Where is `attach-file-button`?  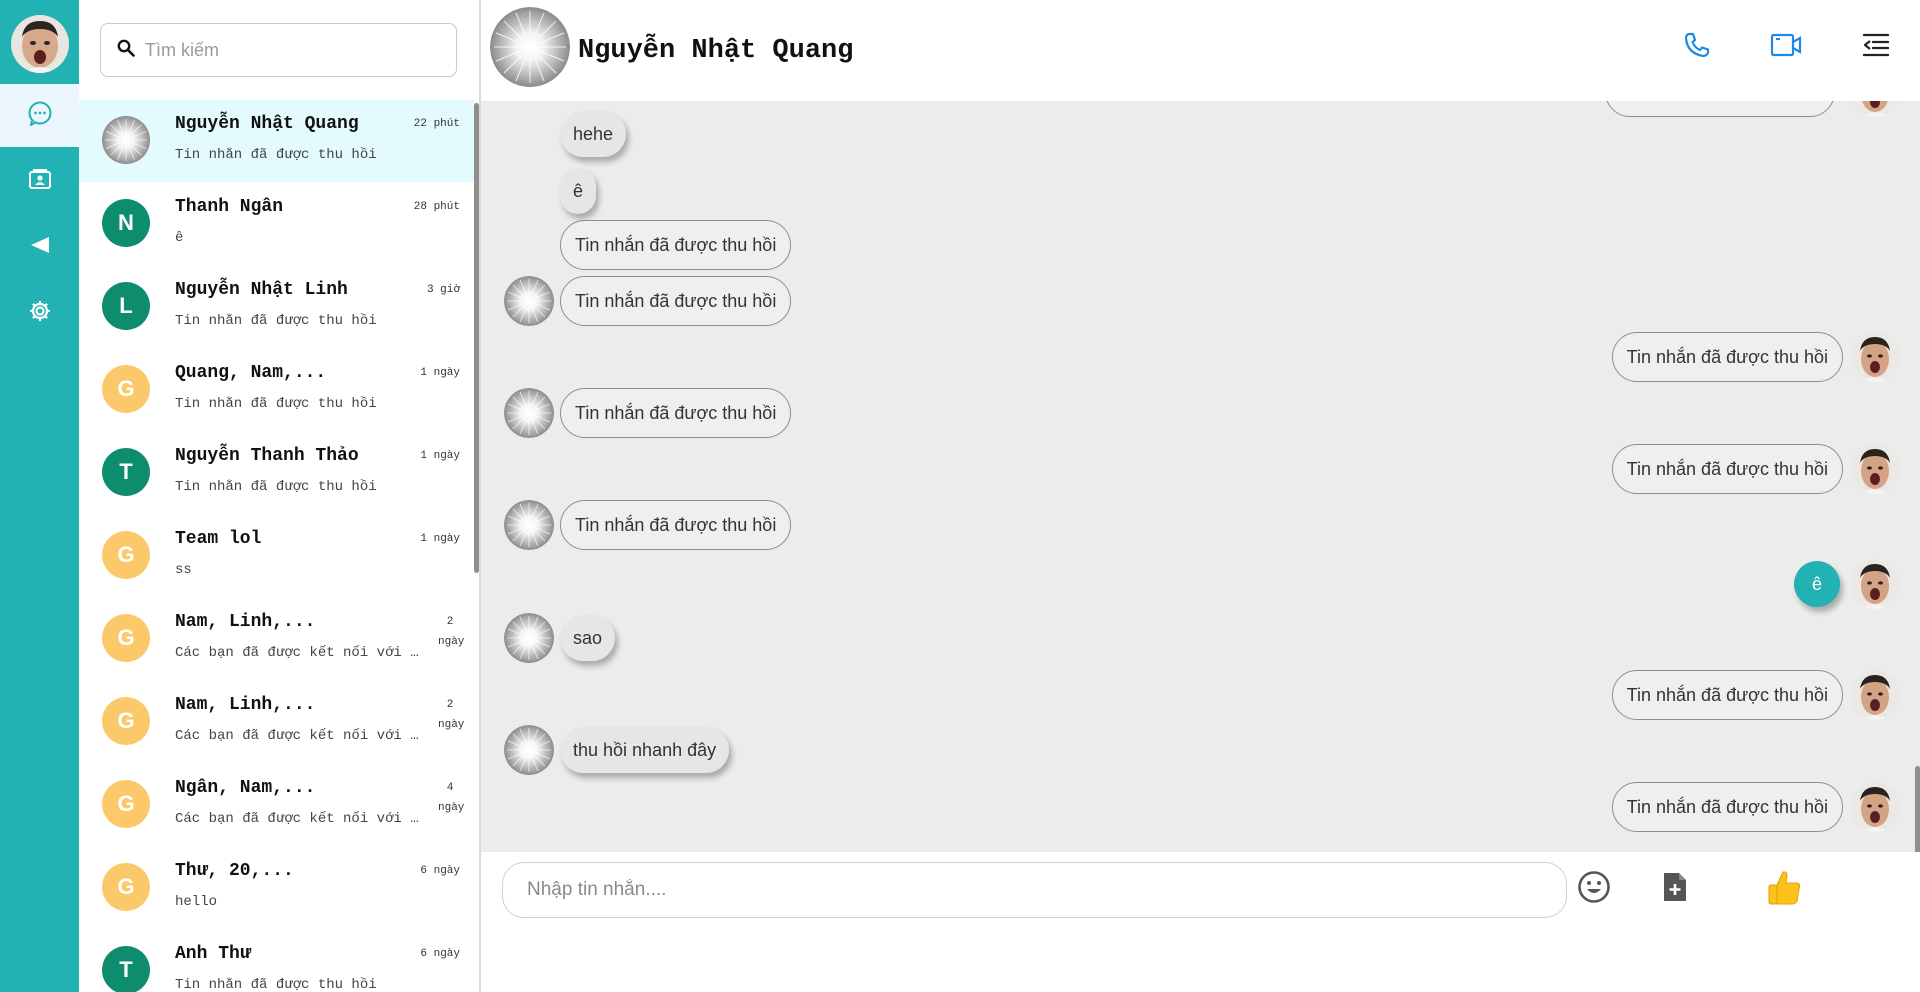
attach-file-button is located at coordinates (1675, 889).